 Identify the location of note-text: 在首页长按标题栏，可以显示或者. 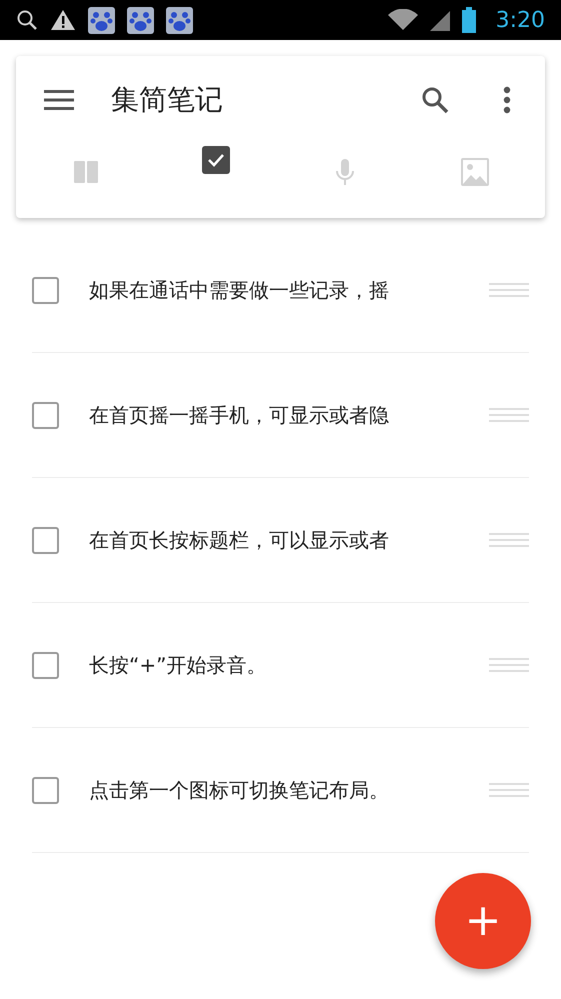
(239, 540).